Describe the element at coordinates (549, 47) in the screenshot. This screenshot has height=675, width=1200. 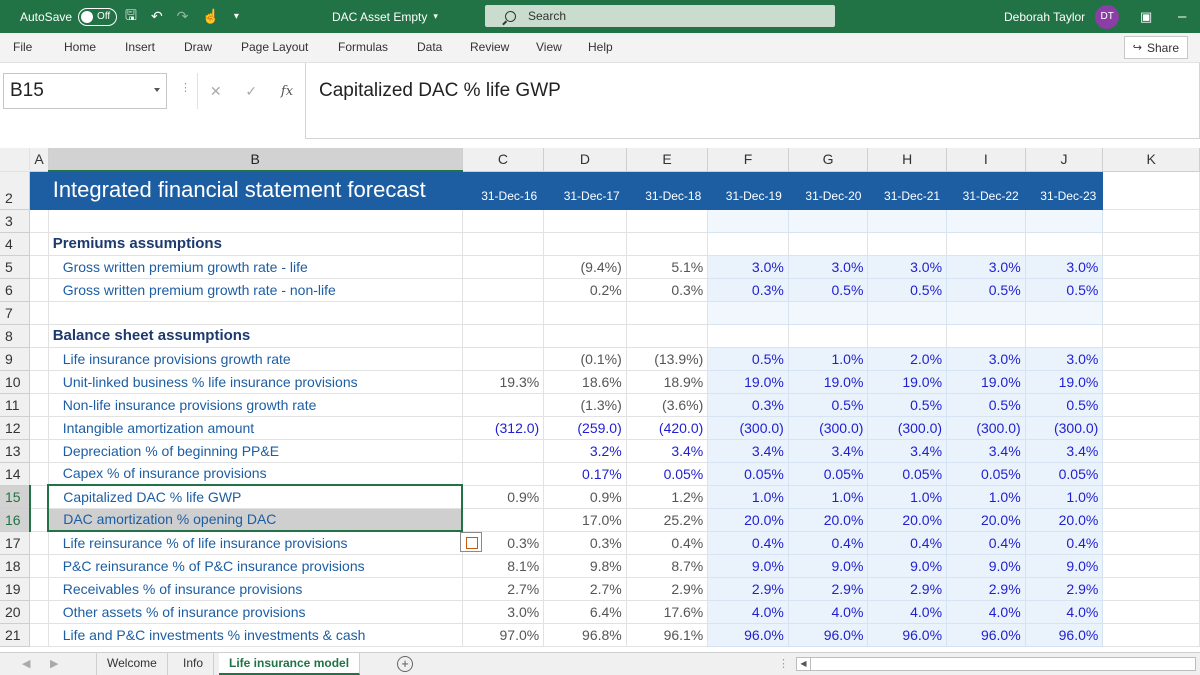
I see `tab-view: View` at that location.